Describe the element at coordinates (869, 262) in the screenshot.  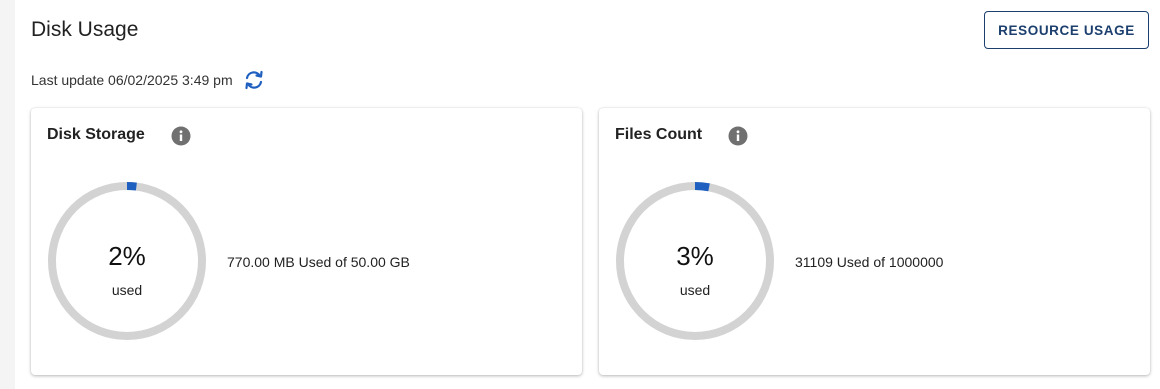
I see `usage-text: 31109 Used of 1000000` at that location.